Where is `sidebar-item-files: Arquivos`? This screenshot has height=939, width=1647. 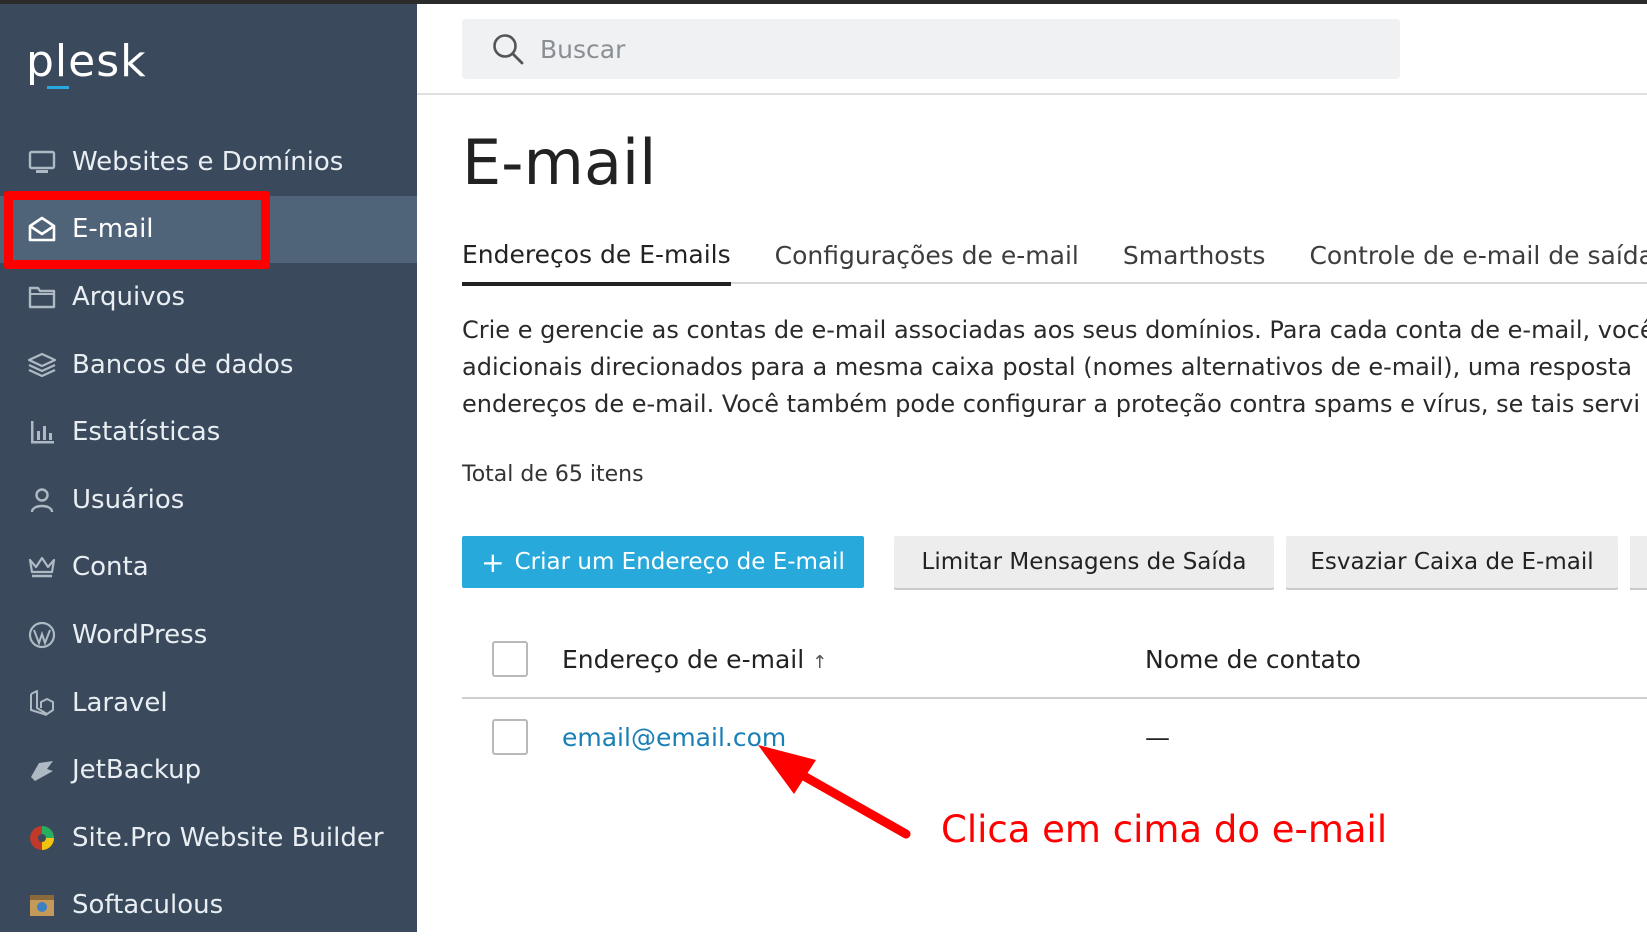 sidebar-item-files: Arquivos is located at coordinates (208, 297).